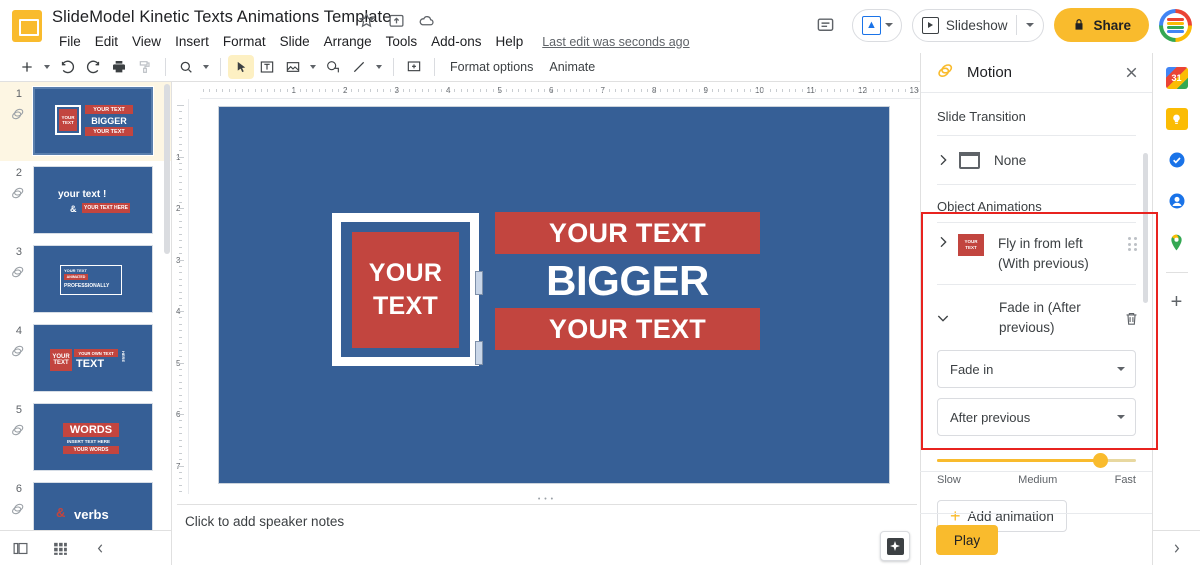  What do you see at coordinates (547, 534) in the screenshot?
I see `speaker-notes: Click to add speaker notes` at bounding box center [547, 534].